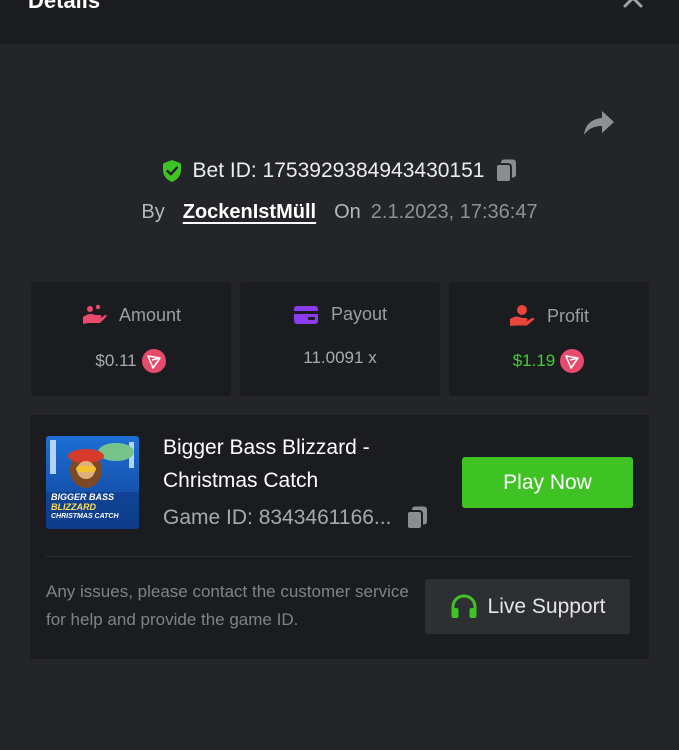 The width and height of the screenshot is (679, 750). I want to click on amount-label: Amount, so click(150, 314).